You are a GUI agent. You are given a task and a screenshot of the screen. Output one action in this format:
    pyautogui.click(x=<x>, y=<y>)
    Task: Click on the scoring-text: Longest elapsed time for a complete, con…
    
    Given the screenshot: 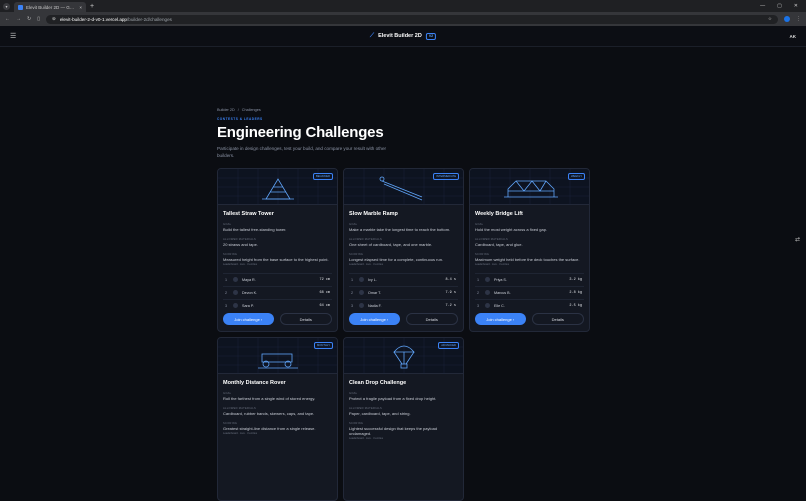 What is the action you would take?
    pyautogui.click(x=396, y=259)
    